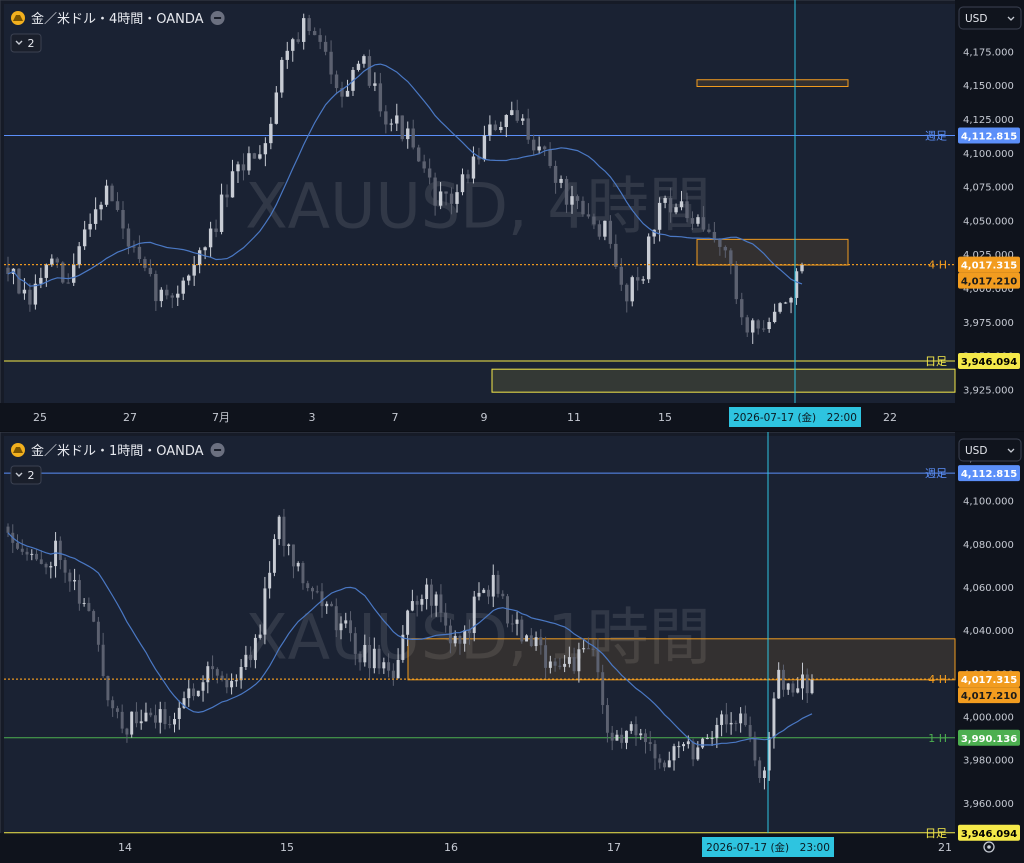 The image size is (1024, 863). I want to click on x-tick-label: 21, so click(945, 847).